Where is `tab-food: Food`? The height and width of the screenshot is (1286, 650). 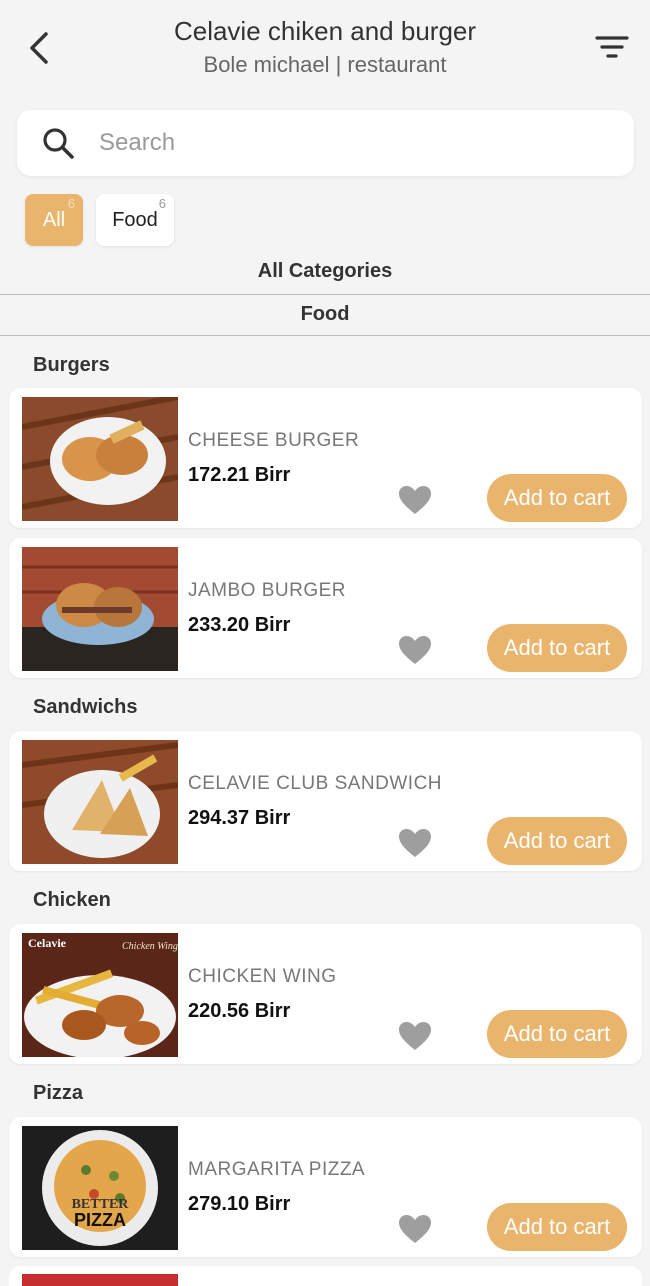 tab-food: Food is located at coordinates (325, 315).